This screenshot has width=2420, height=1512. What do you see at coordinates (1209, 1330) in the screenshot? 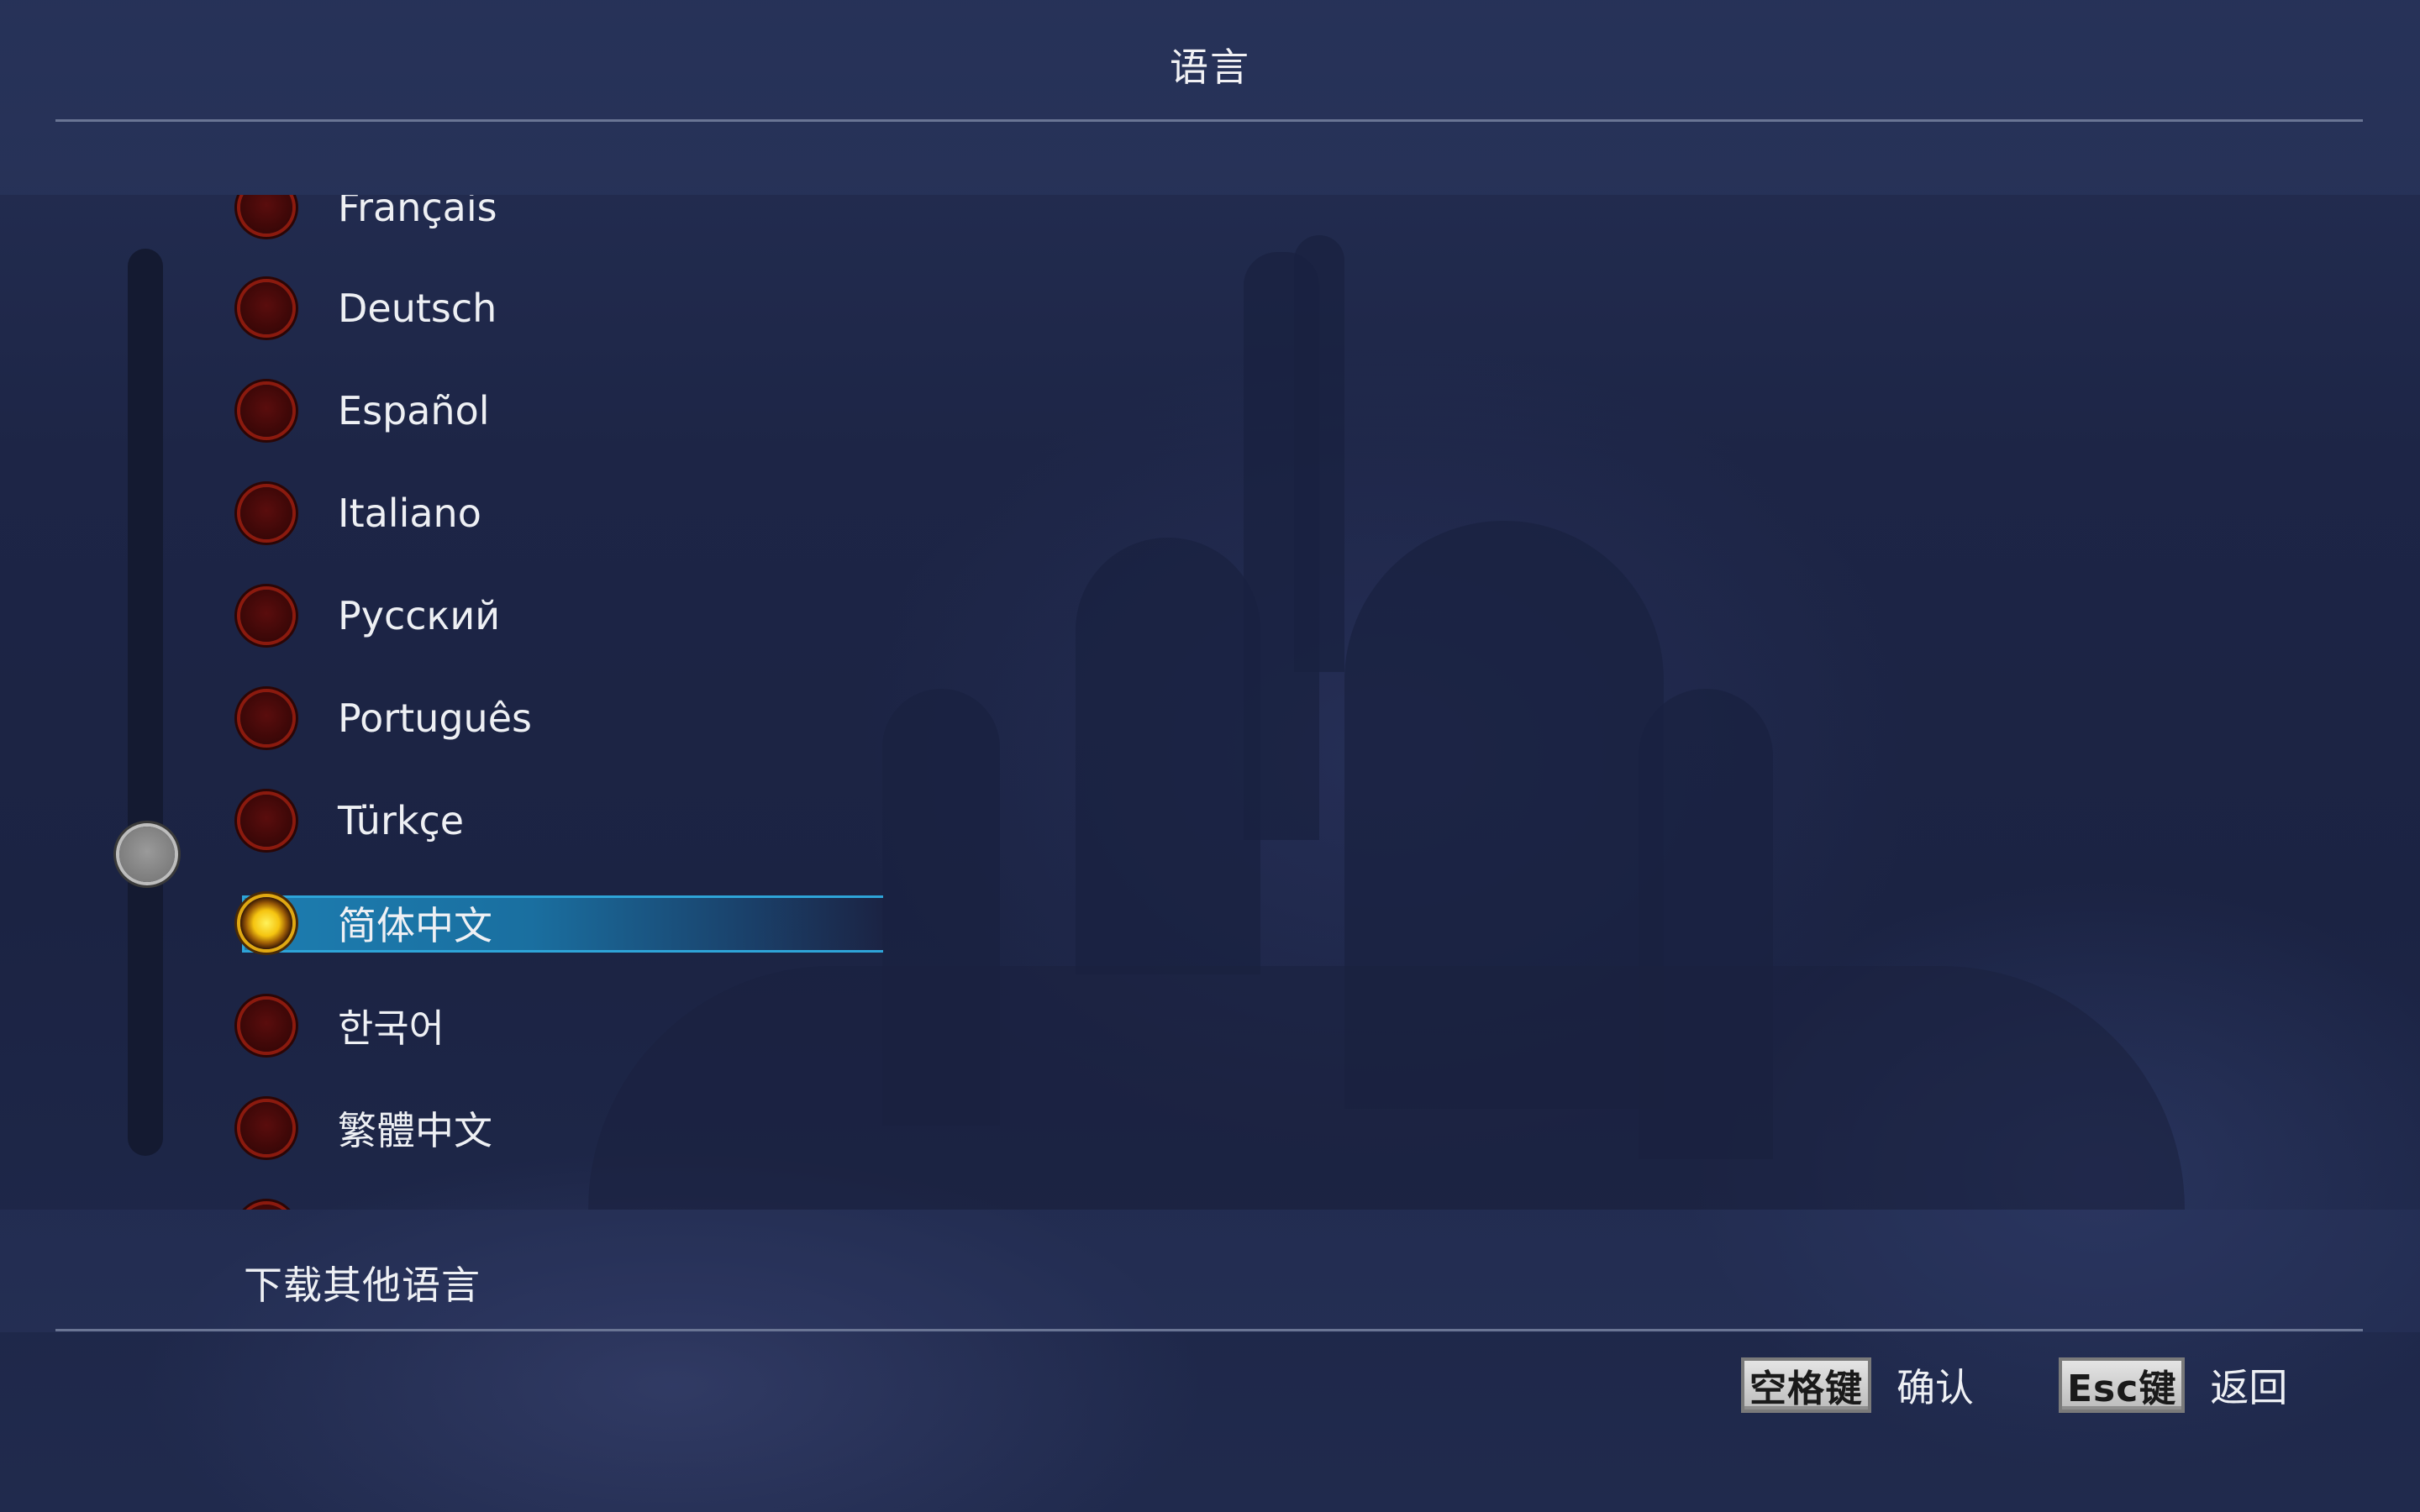
I see `footer-divider` at bounding box center [1209, 1330].